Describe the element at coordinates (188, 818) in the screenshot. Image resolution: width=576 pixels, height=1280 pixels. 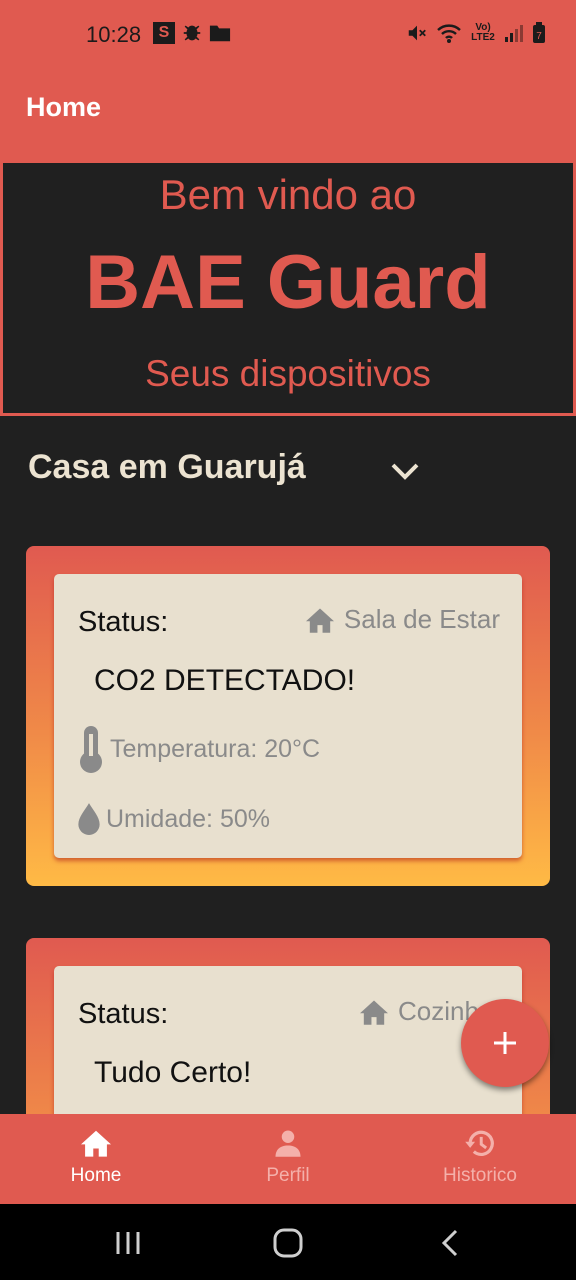
I see `humidity-text: Umidade: 50%` at that location.